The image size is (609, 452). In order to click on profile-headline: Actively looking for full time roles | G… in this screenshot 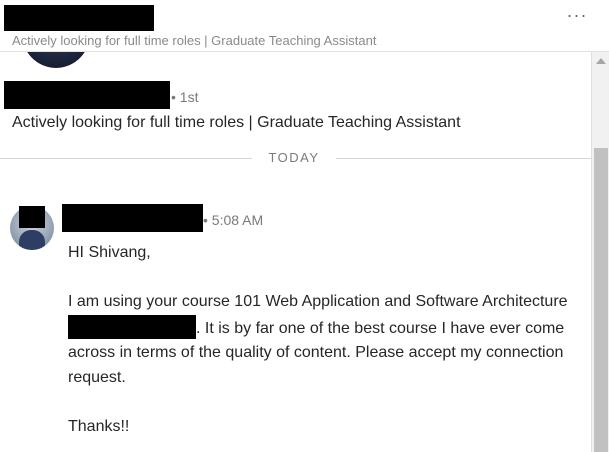, I will do `click(236, 122)`.